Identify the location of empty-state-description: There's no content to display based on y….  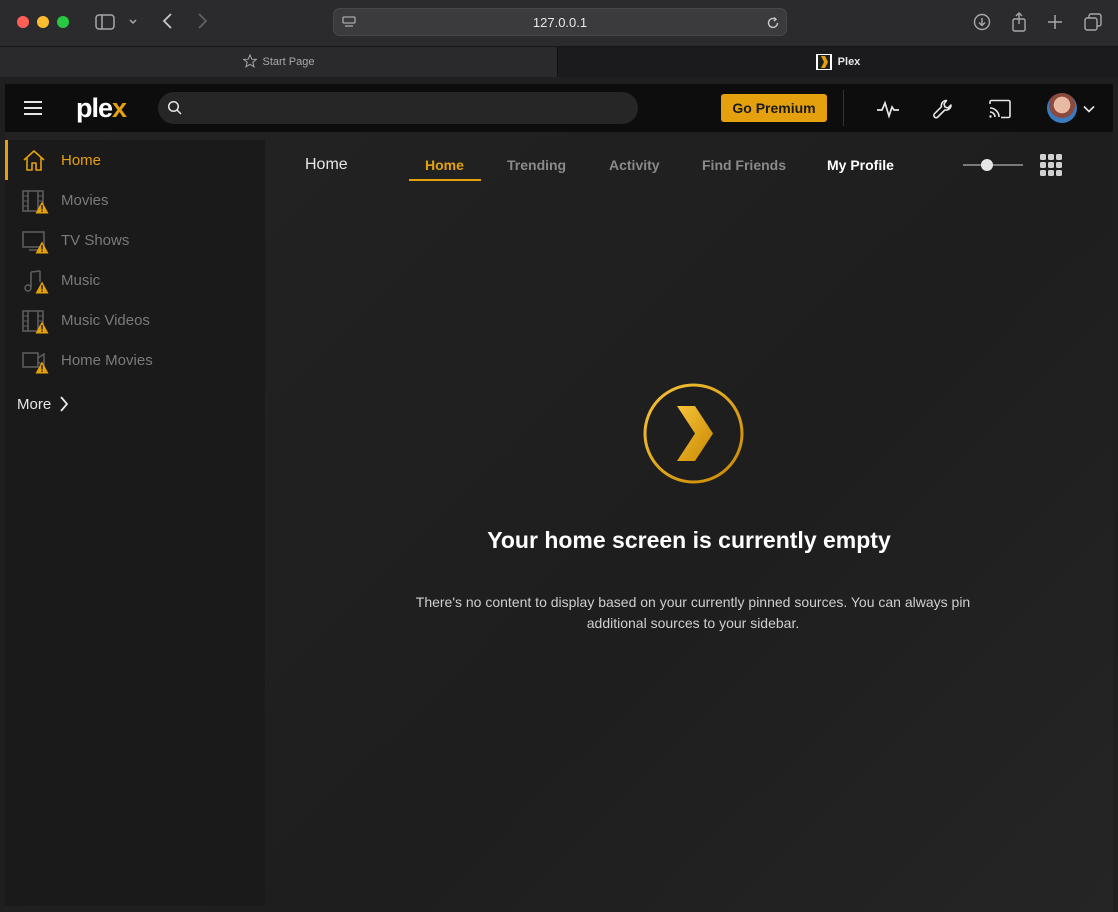
(693, 612).